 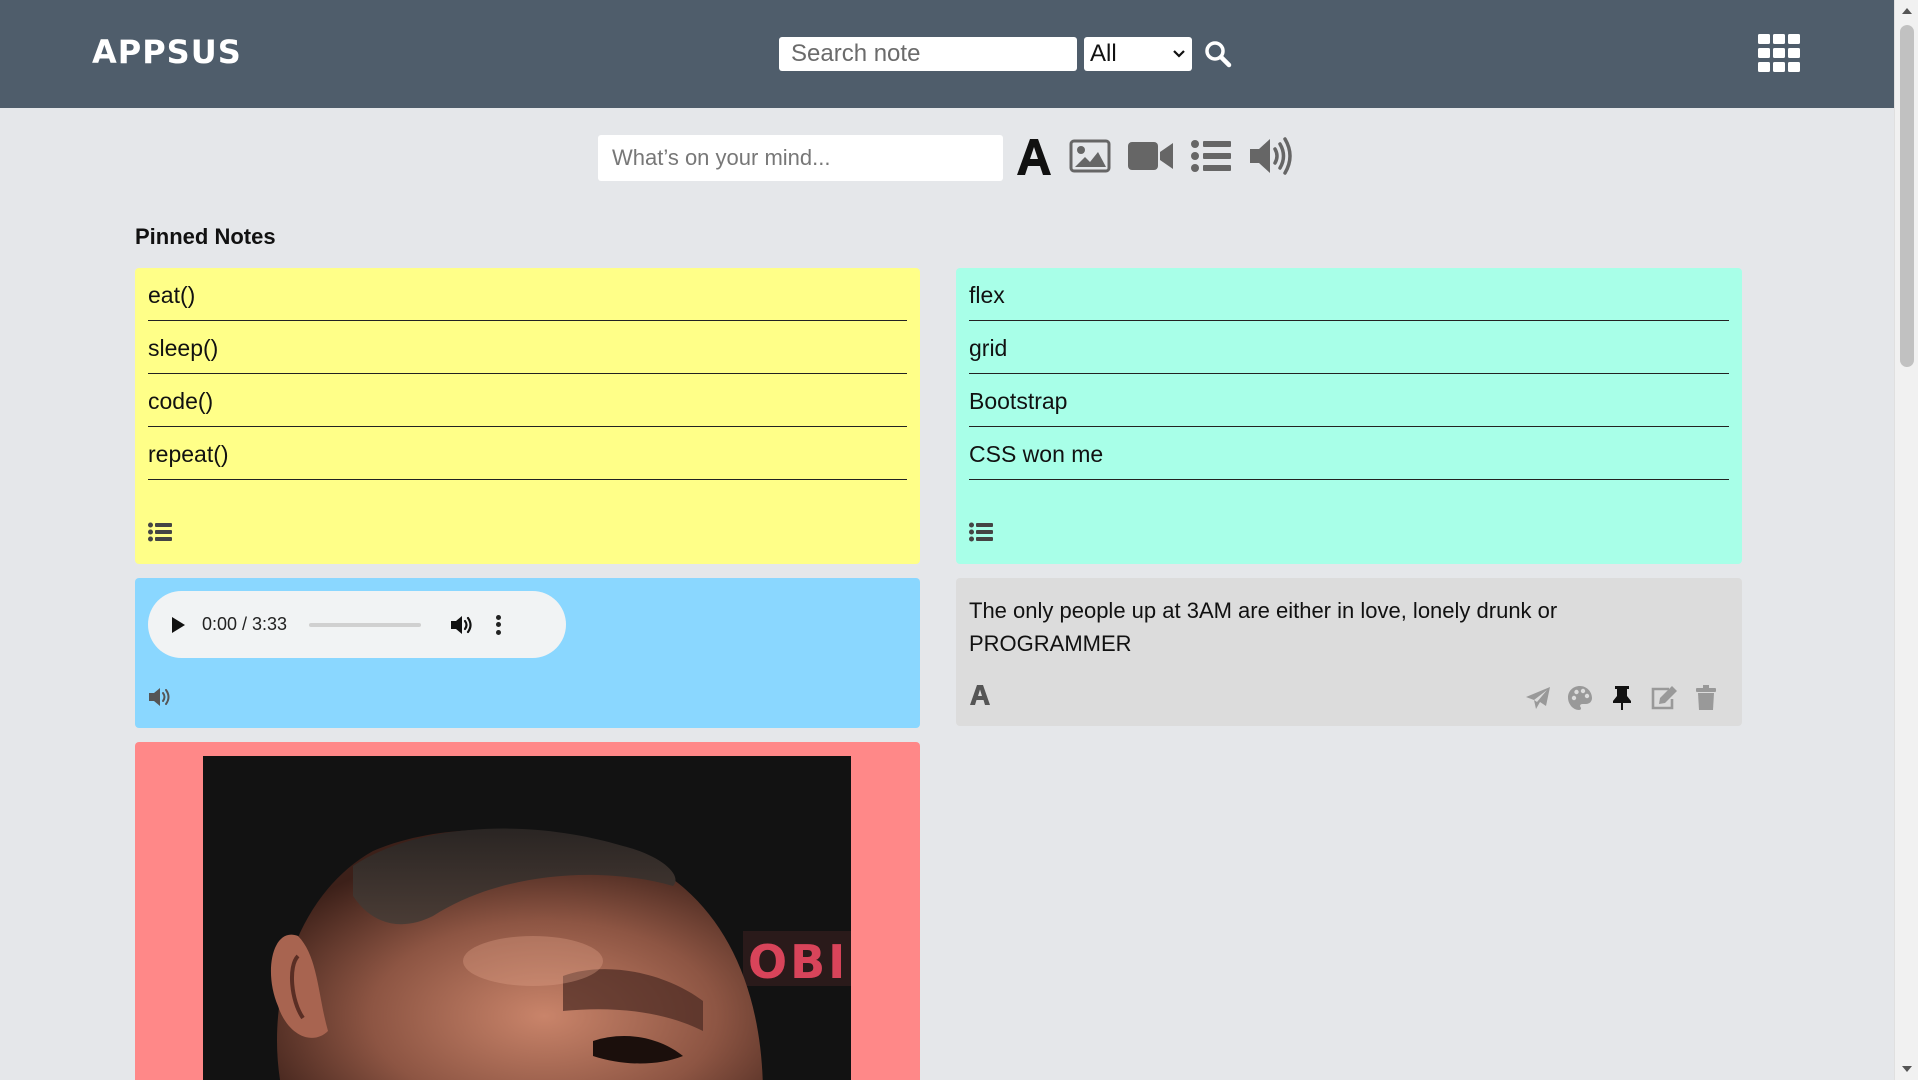 I want to click on send-icon, so click(x=1538, y=698).